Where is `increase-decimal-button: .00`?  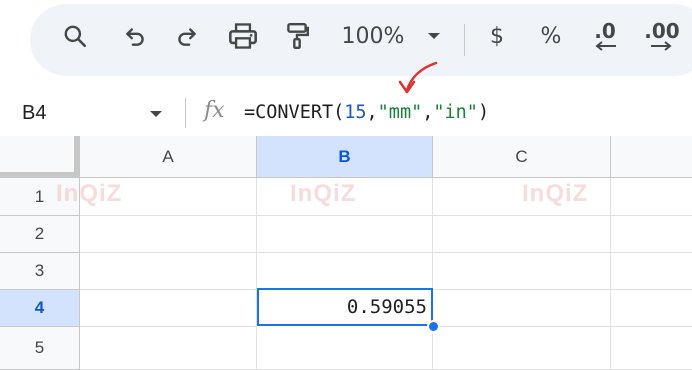
increase-decimal-button: .00 is located at coordinates (662, 36).